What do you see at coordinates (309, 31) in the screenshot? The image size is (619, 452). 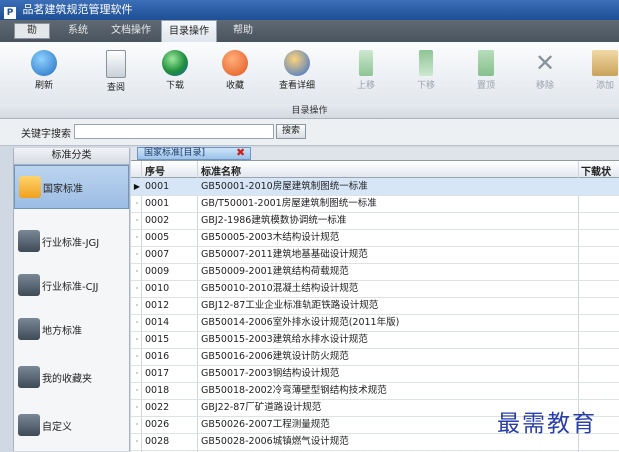 I see `menu-bar: 勘 系统 文档操作 目录操作 帮助` at bounding box center [309, 31].